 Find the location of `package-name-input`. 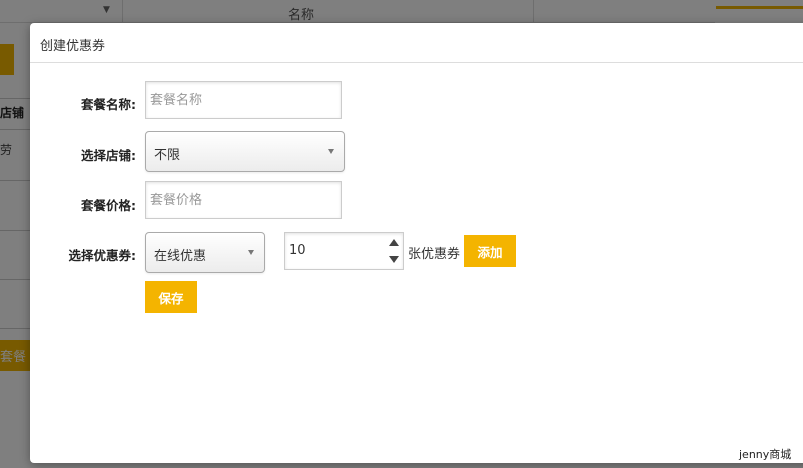

package-name-input is located at coordinates (243, 100).